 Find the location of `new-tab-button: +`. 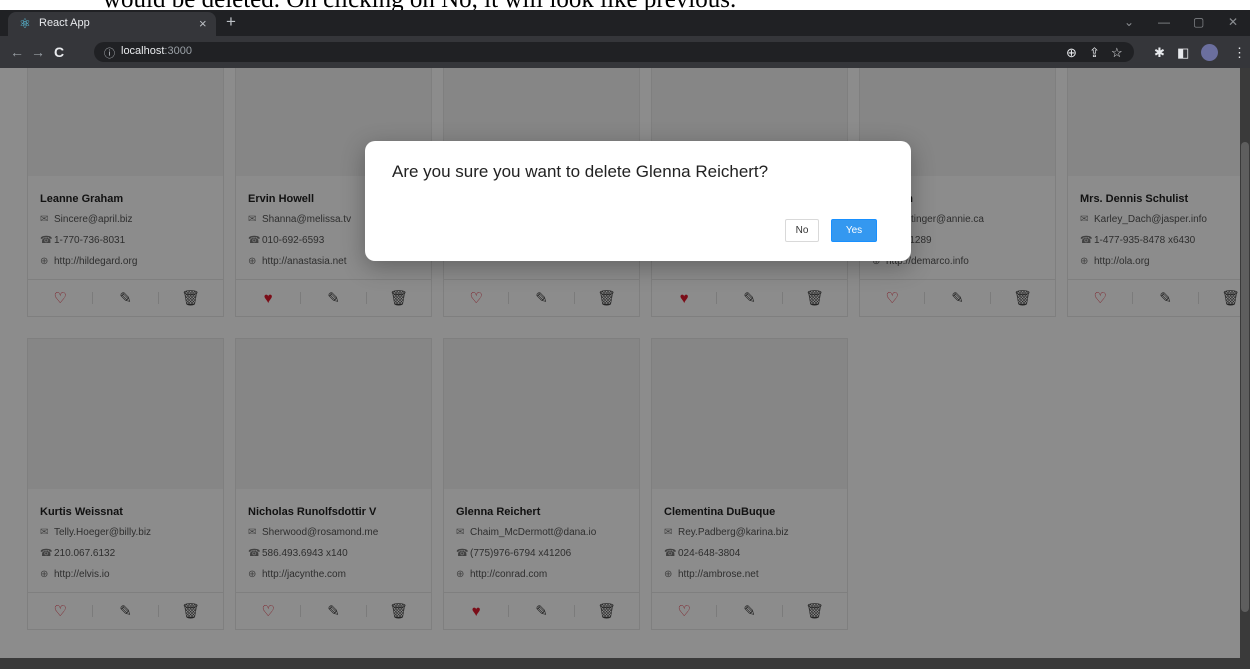

new-tab-button: + is located at coordinates (231, 22).